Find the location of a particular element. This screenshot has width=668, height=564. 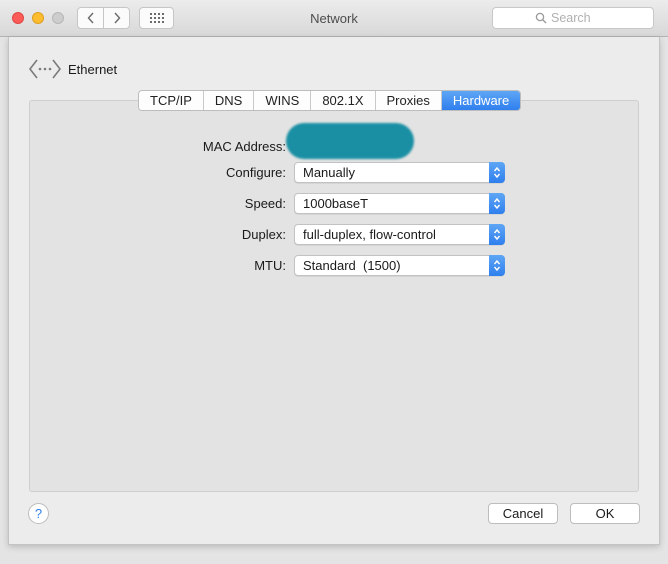

tab-8021x: 802.1X is located at coordinates (343, 100).